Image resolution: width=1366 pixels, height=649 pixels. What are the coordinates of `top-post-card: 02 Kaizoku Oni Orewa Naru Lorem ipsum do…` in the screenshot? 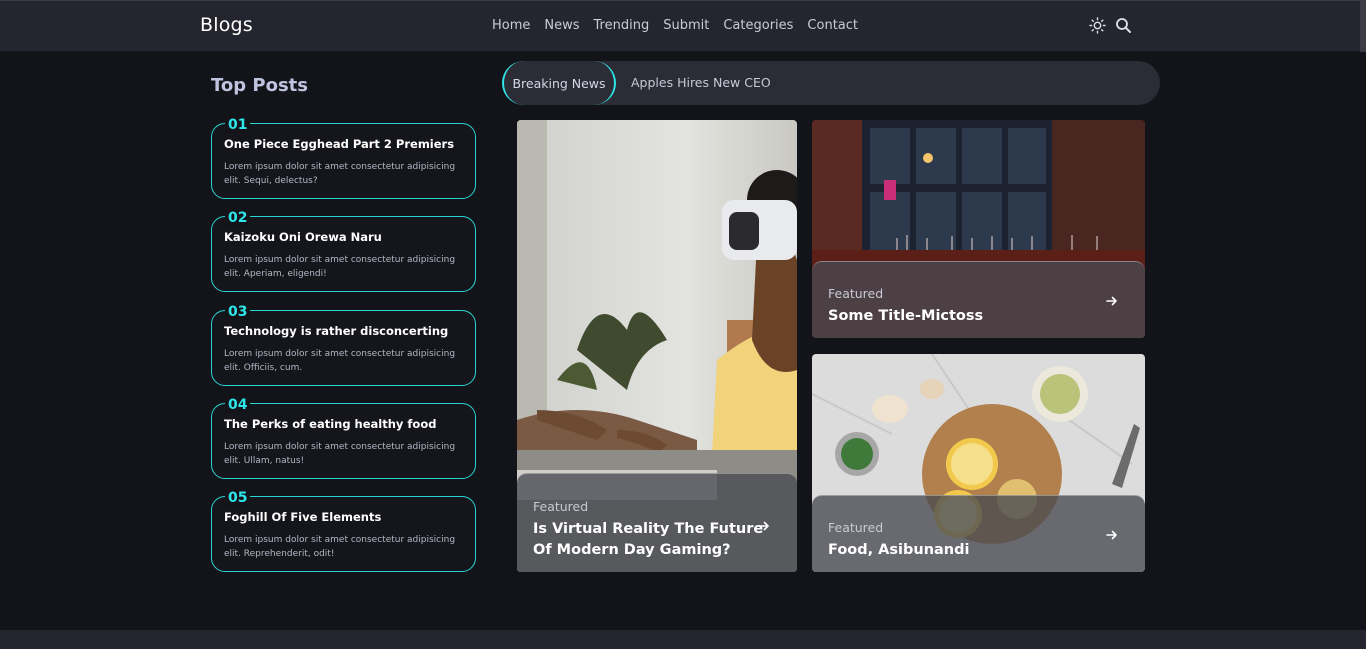 It's located at (343, 251).